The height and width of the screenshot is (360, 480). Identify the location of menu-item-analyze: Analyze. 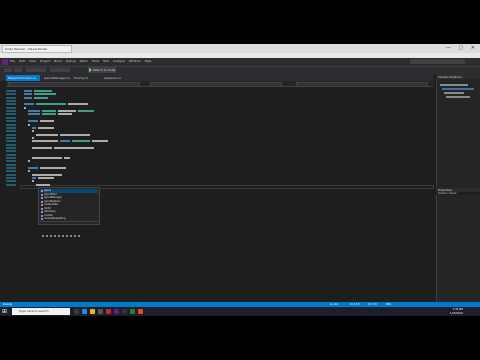
(119, 61).